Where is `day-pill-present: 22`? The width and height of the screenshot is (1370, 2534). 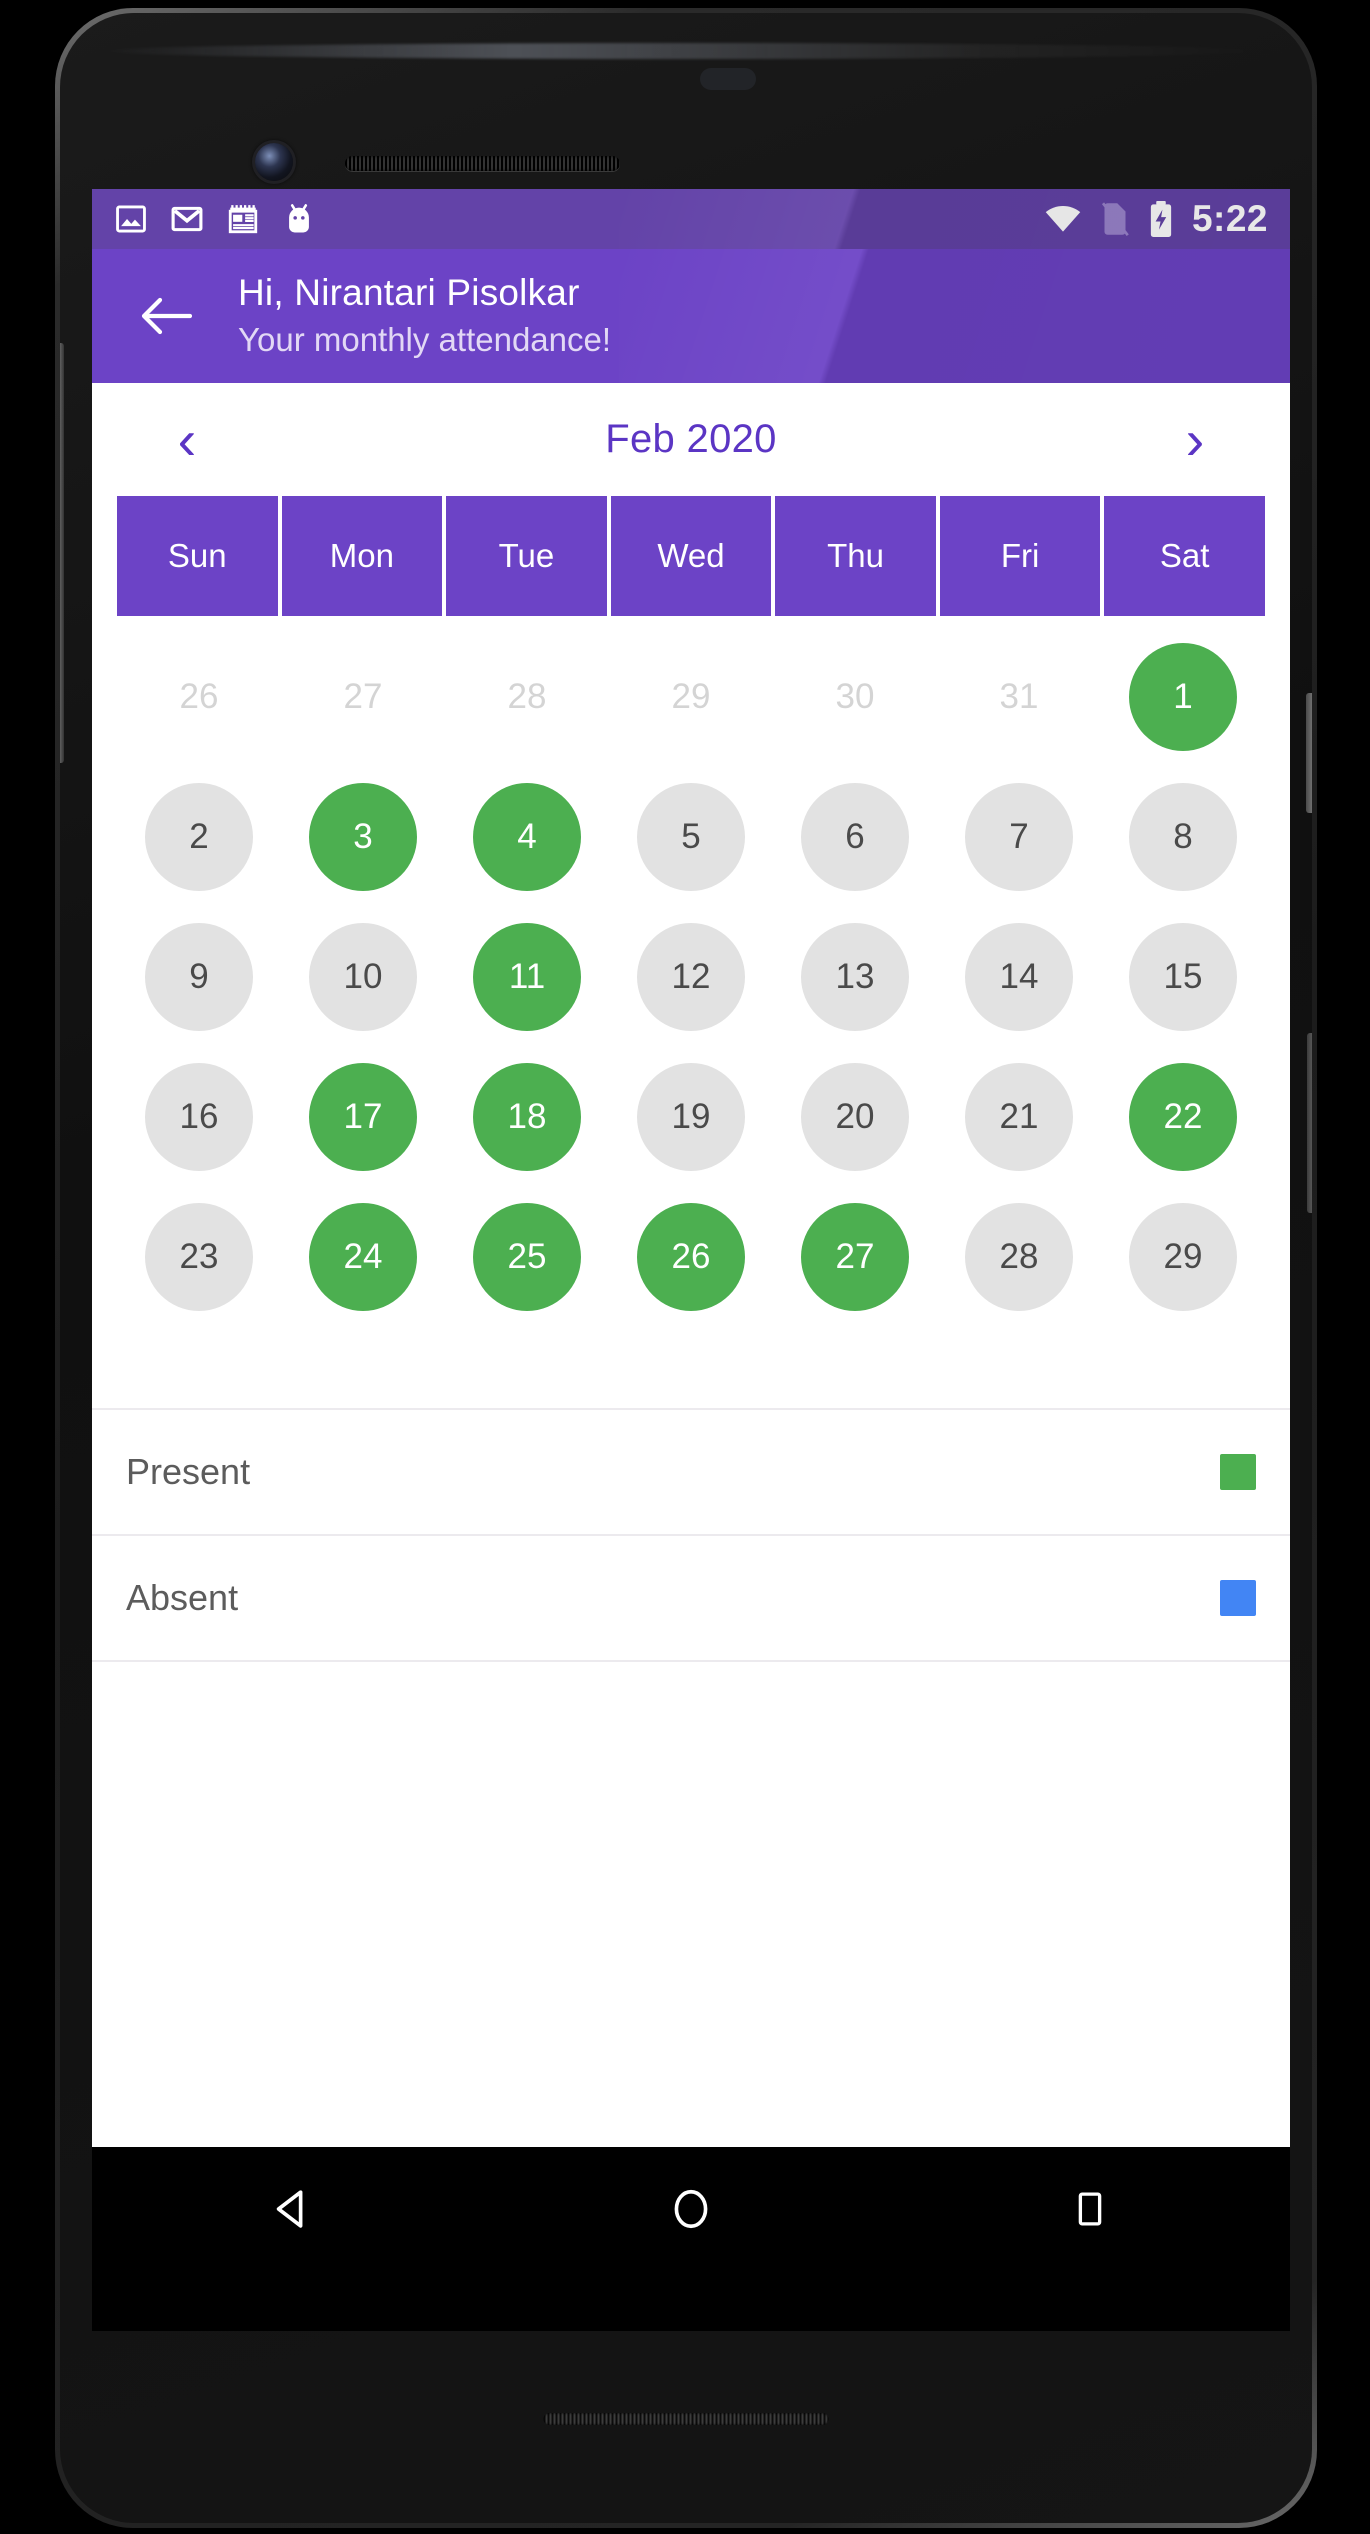 day-pill-present: 22 is located at coordinates (1183, 1117).